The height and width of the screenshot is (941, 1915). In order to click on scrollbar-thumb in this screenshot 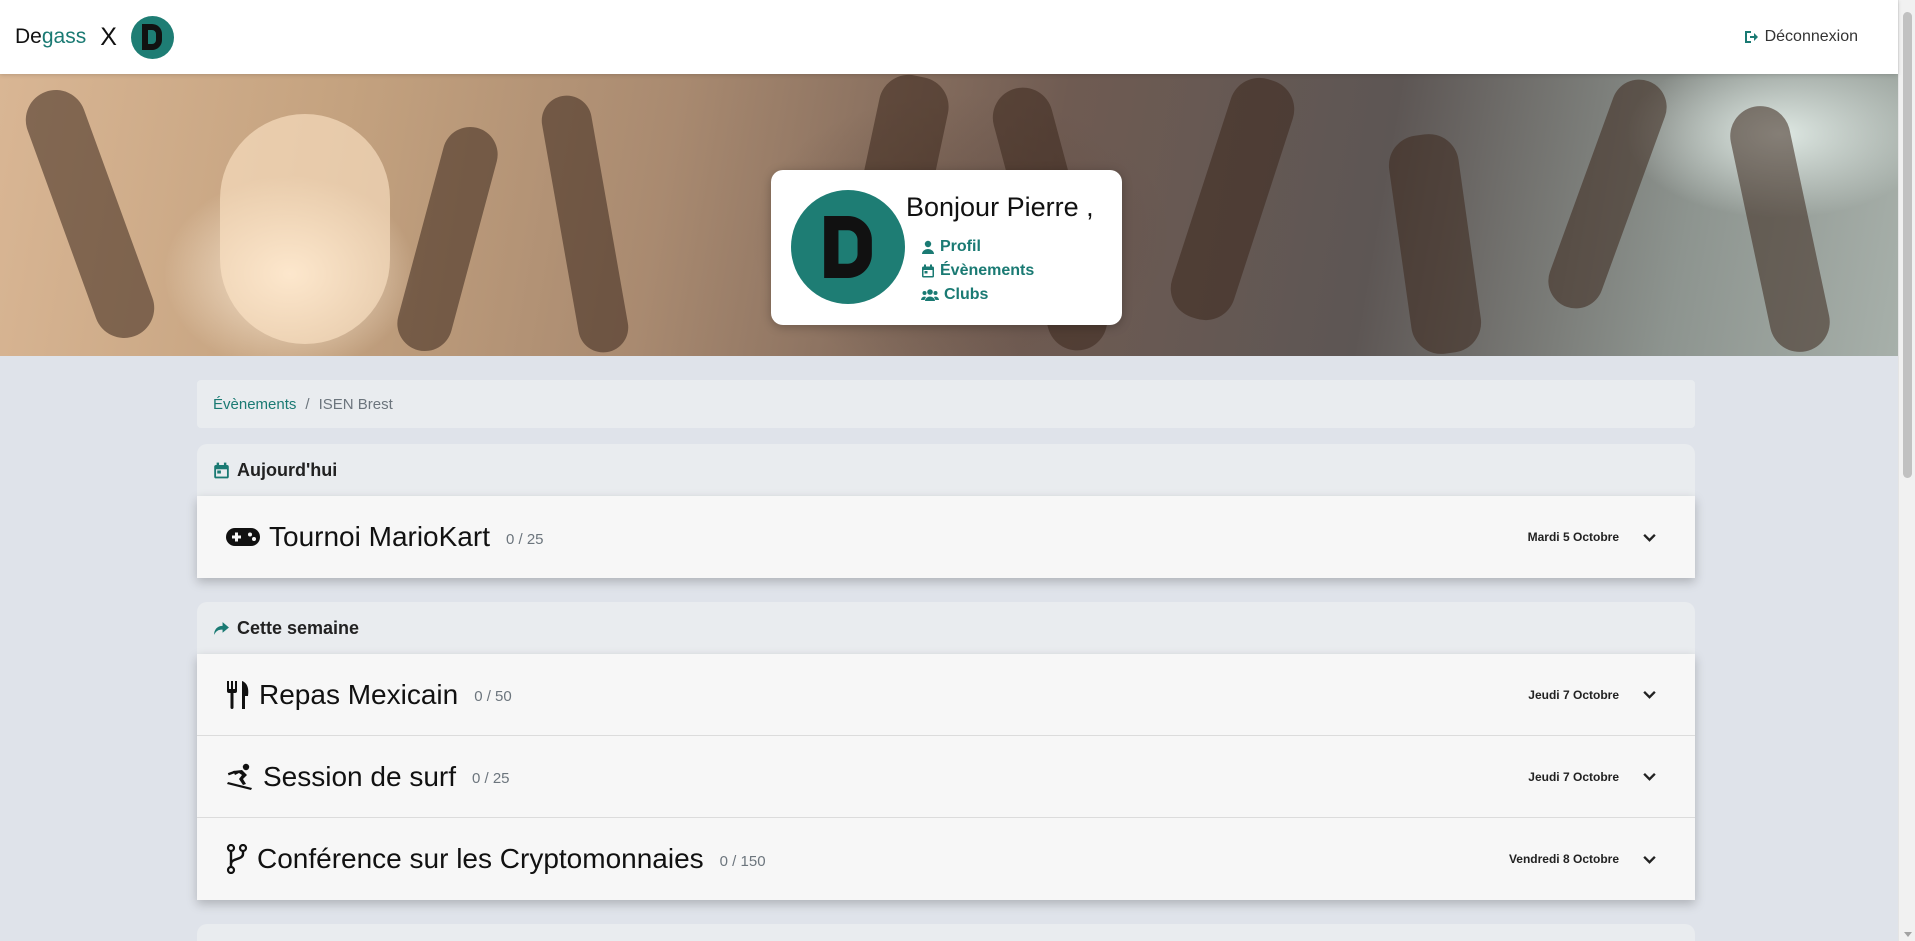, I will do `click(1907, 245)`.